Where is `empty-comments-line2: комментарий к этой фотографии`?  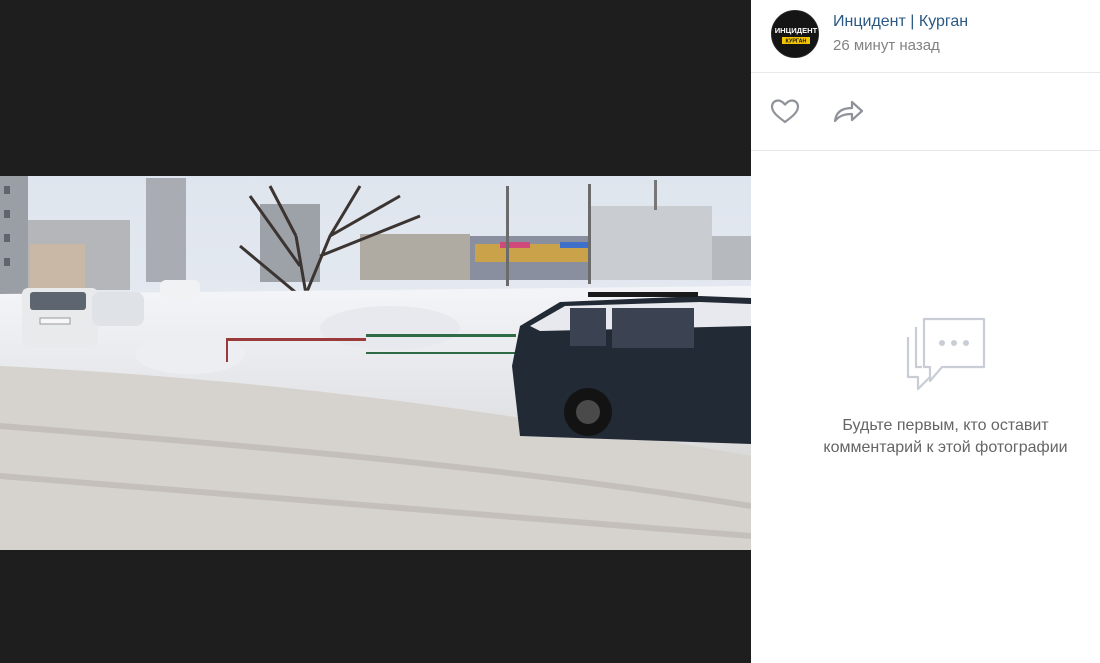
empty-comments-line2: комментарий к этой фотографии is located at coordinates (945, 447).